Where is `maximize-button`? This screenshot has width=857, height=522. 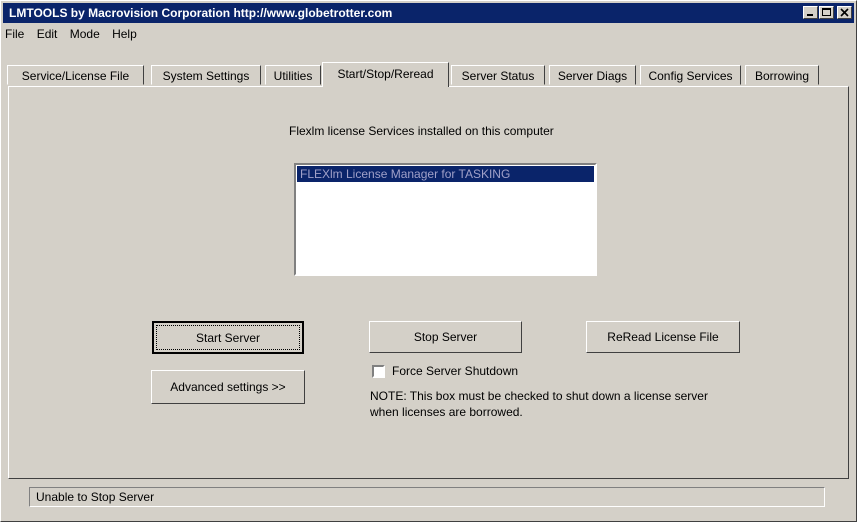 maximize-button is located at coordinates (826, 12).